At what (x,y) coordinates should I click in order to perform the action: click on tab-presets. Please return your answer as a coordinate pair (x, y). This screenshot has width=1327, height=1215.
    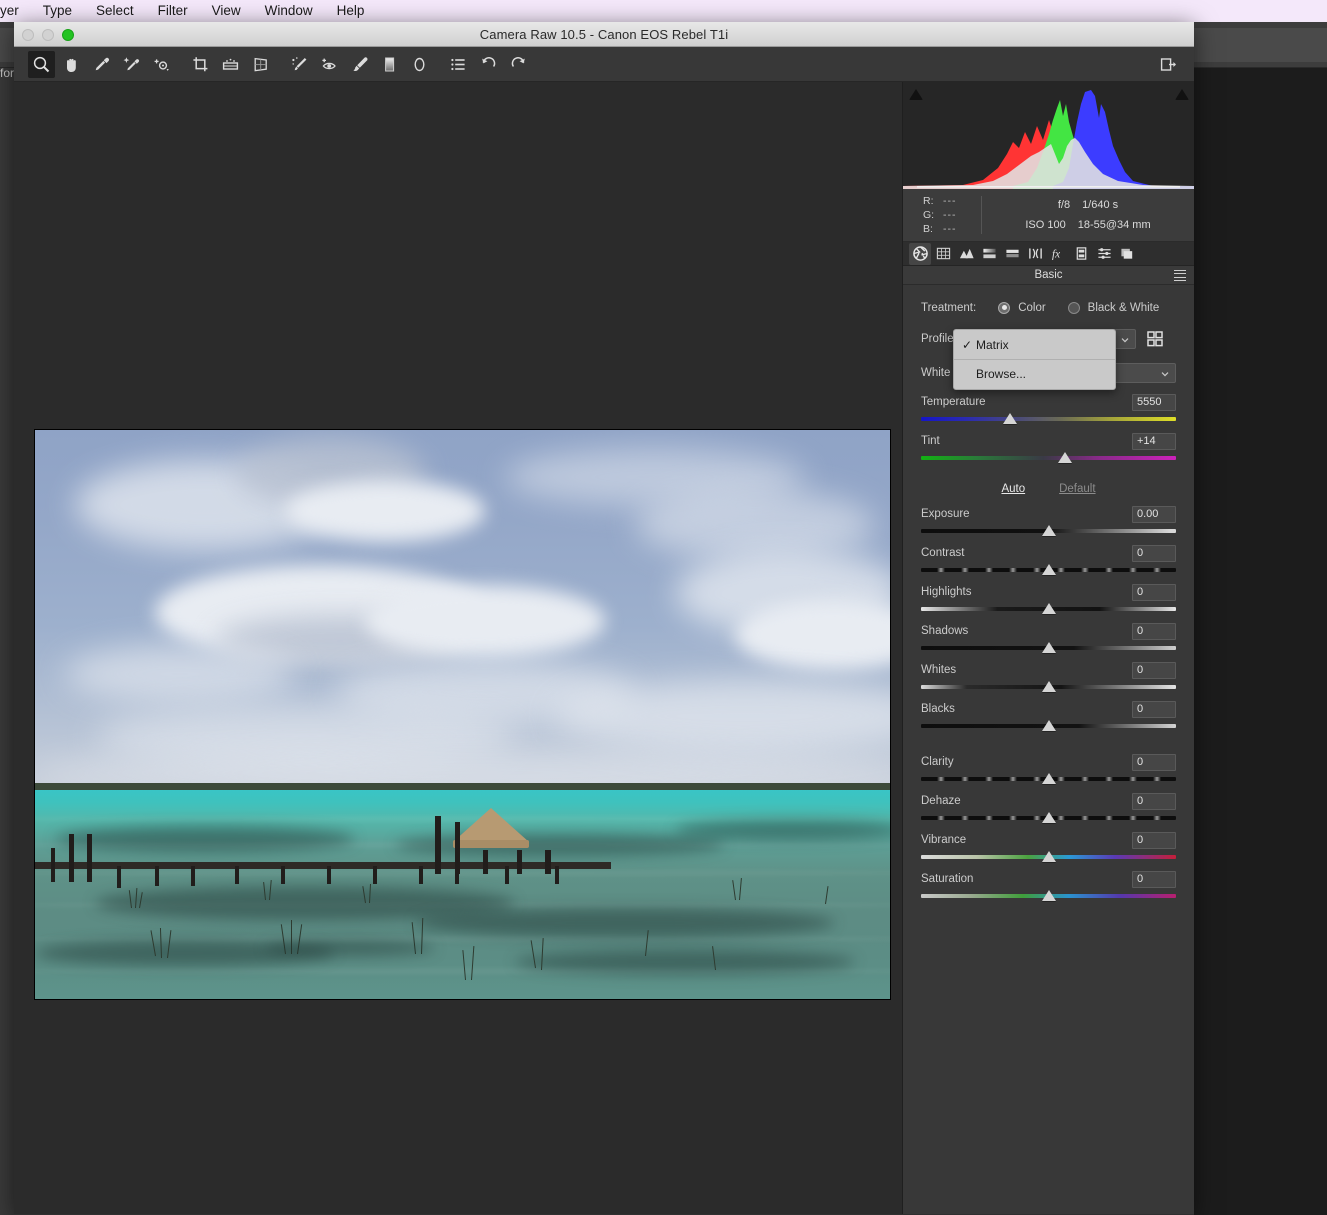
    Looking at the image, I should click on (1104, 254).